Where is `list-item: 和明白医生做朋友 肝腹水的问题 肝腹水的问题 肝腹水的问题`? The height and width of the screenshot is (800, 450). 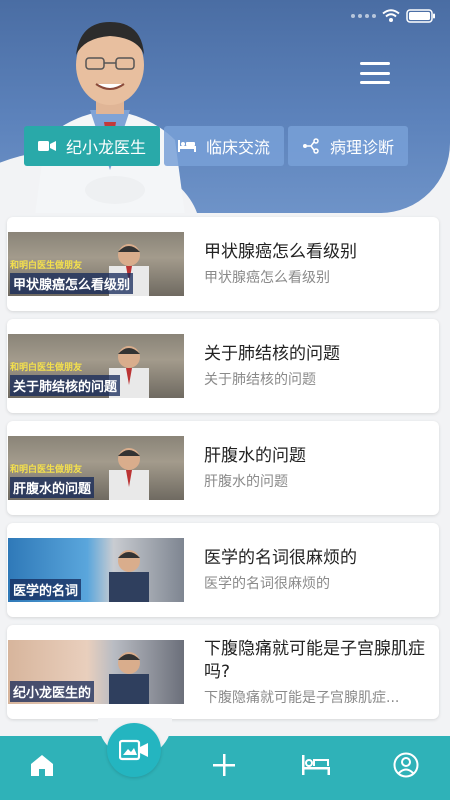 list-item: 和明白医生做朋友 肝腹水的问题 肝腹水的问题 肝腹水的问题 is located at coordinates (223, 468).